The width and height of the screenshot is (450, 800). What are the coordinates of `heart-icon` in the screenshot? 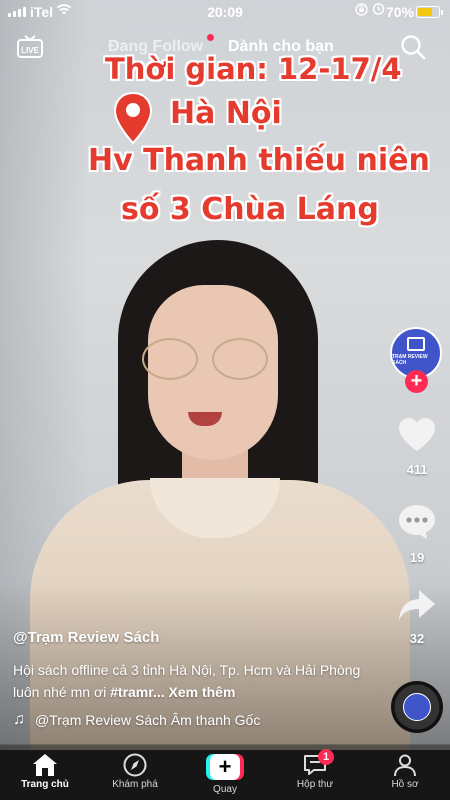 It's located at (417, 434).